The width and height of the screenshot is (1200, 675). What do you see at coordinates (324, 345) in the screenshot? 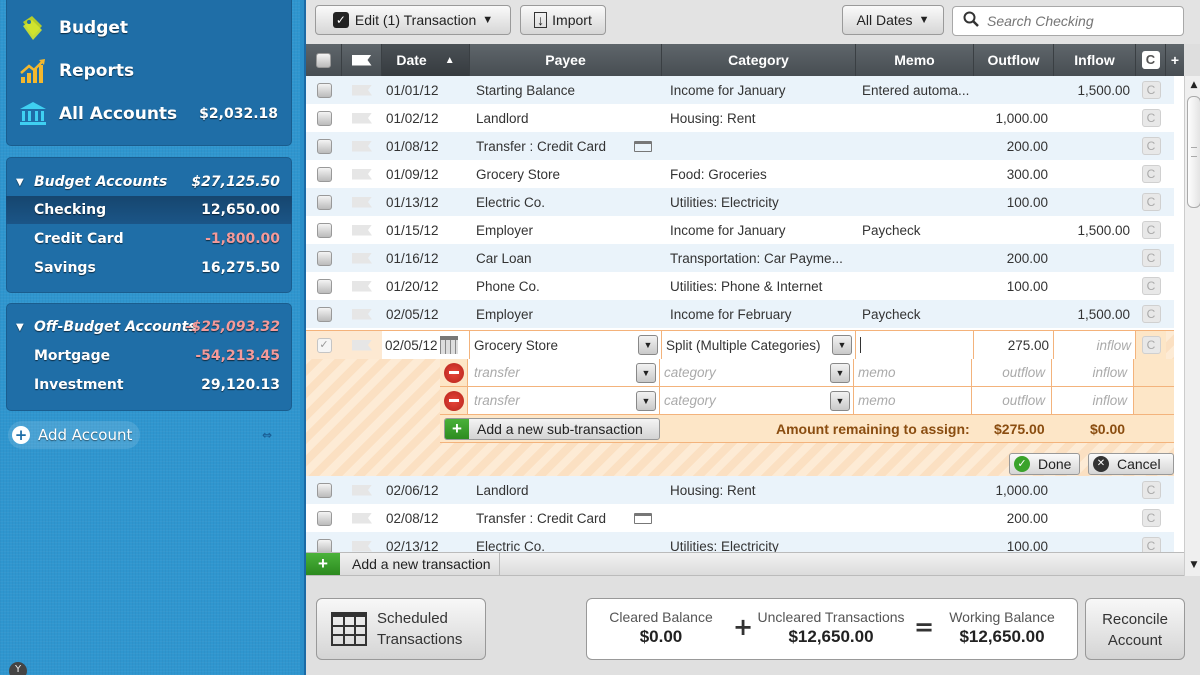
I see `edit-select: ✓` at bounding box center [324, 345].